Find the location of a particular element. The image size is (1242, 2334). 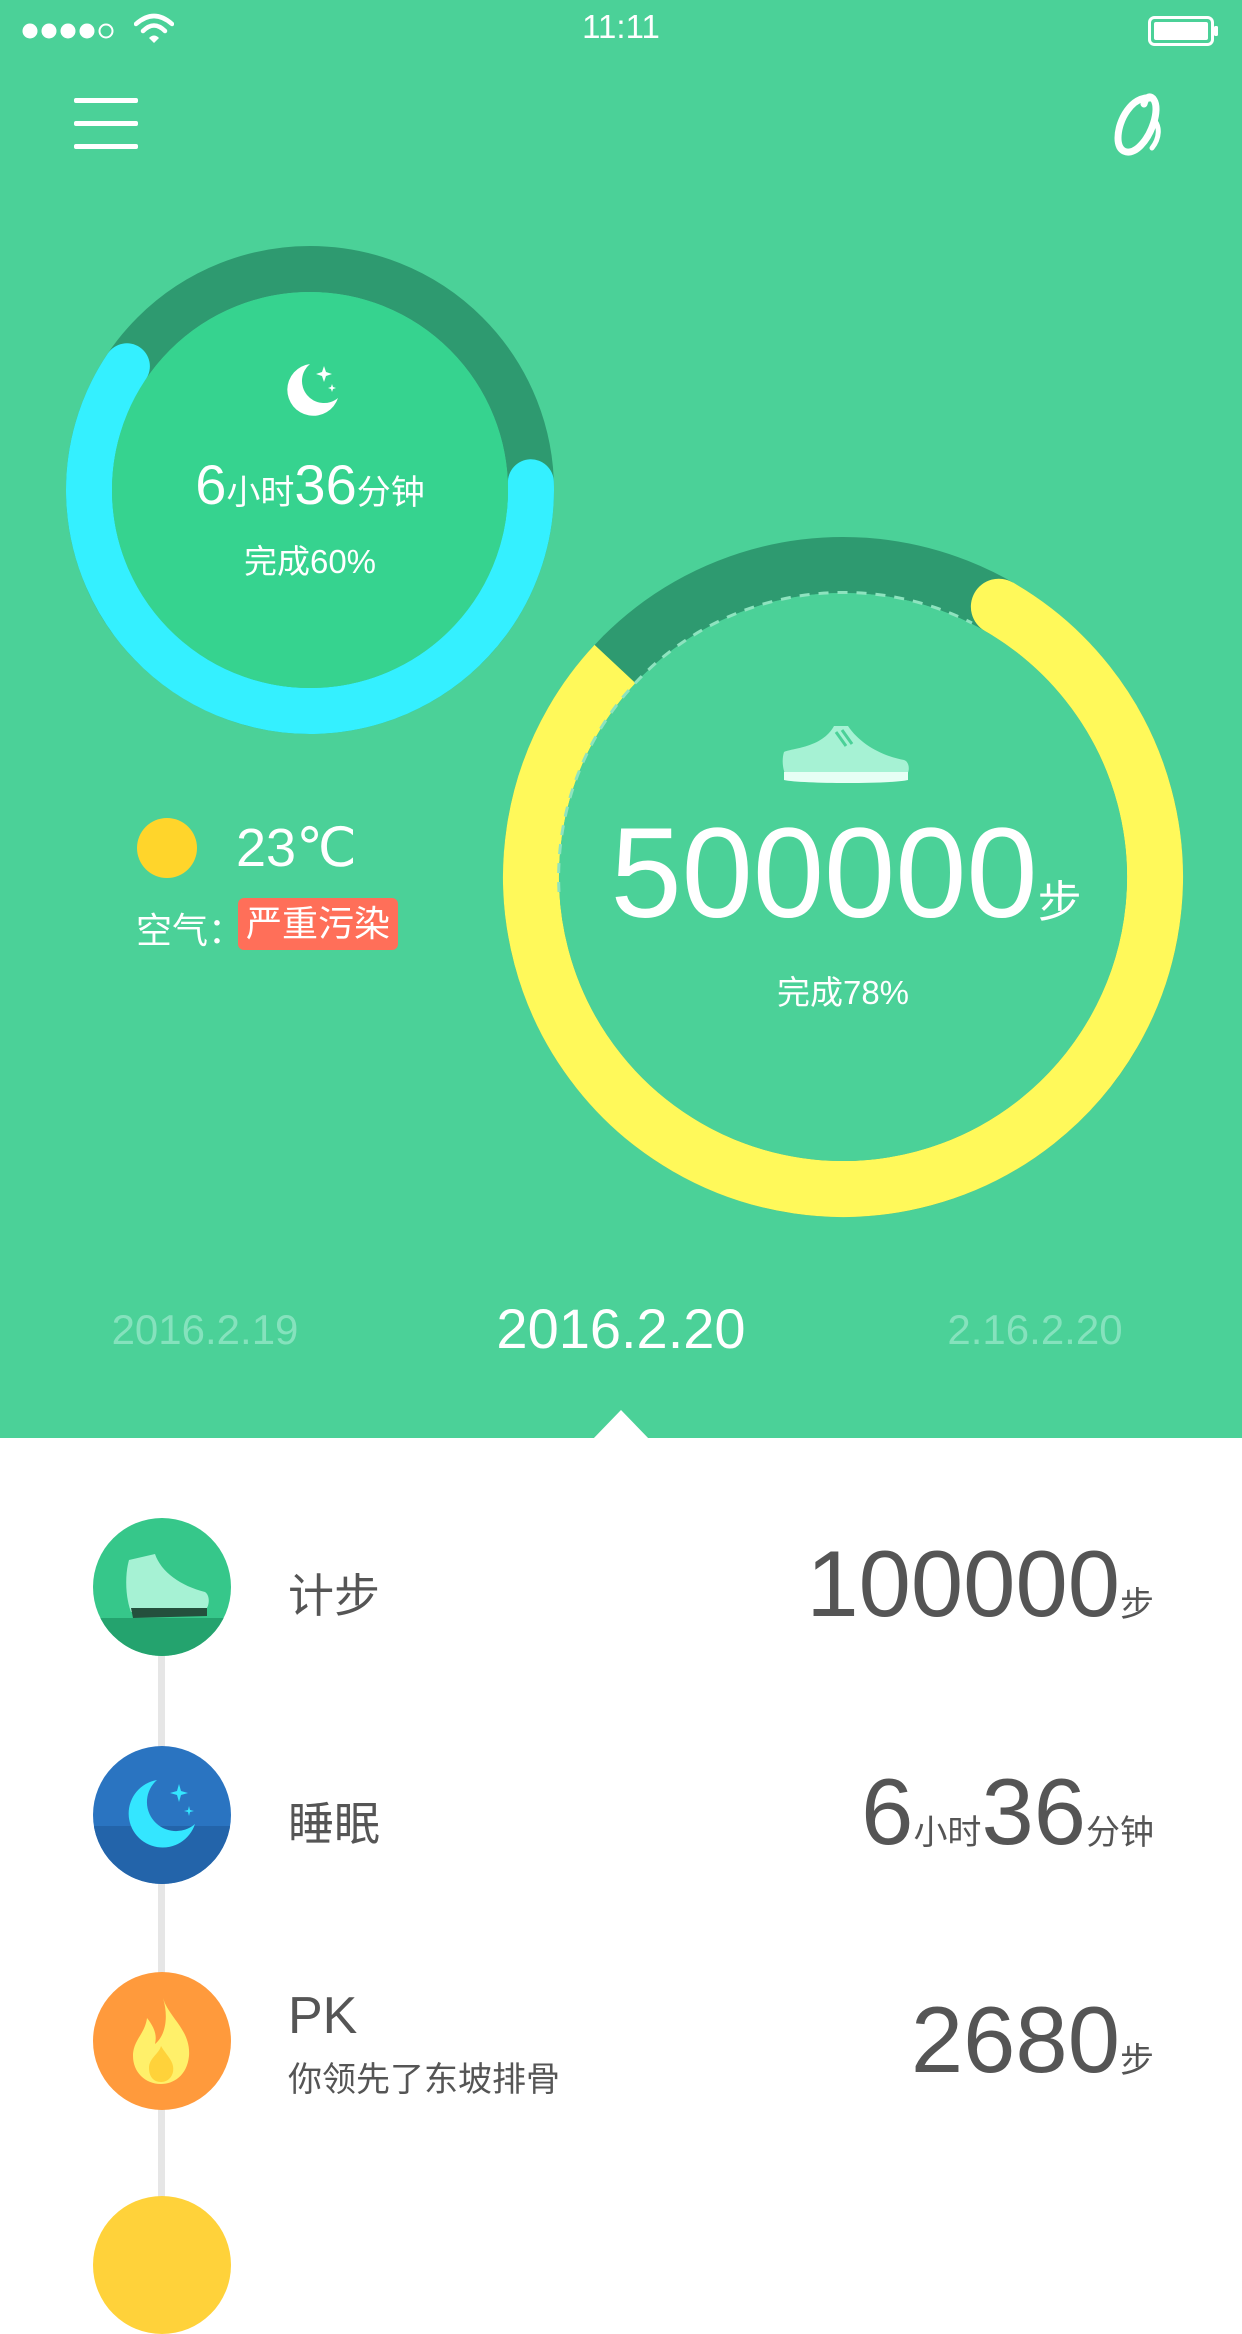

next-badge is located at coordinates (162, 2265).